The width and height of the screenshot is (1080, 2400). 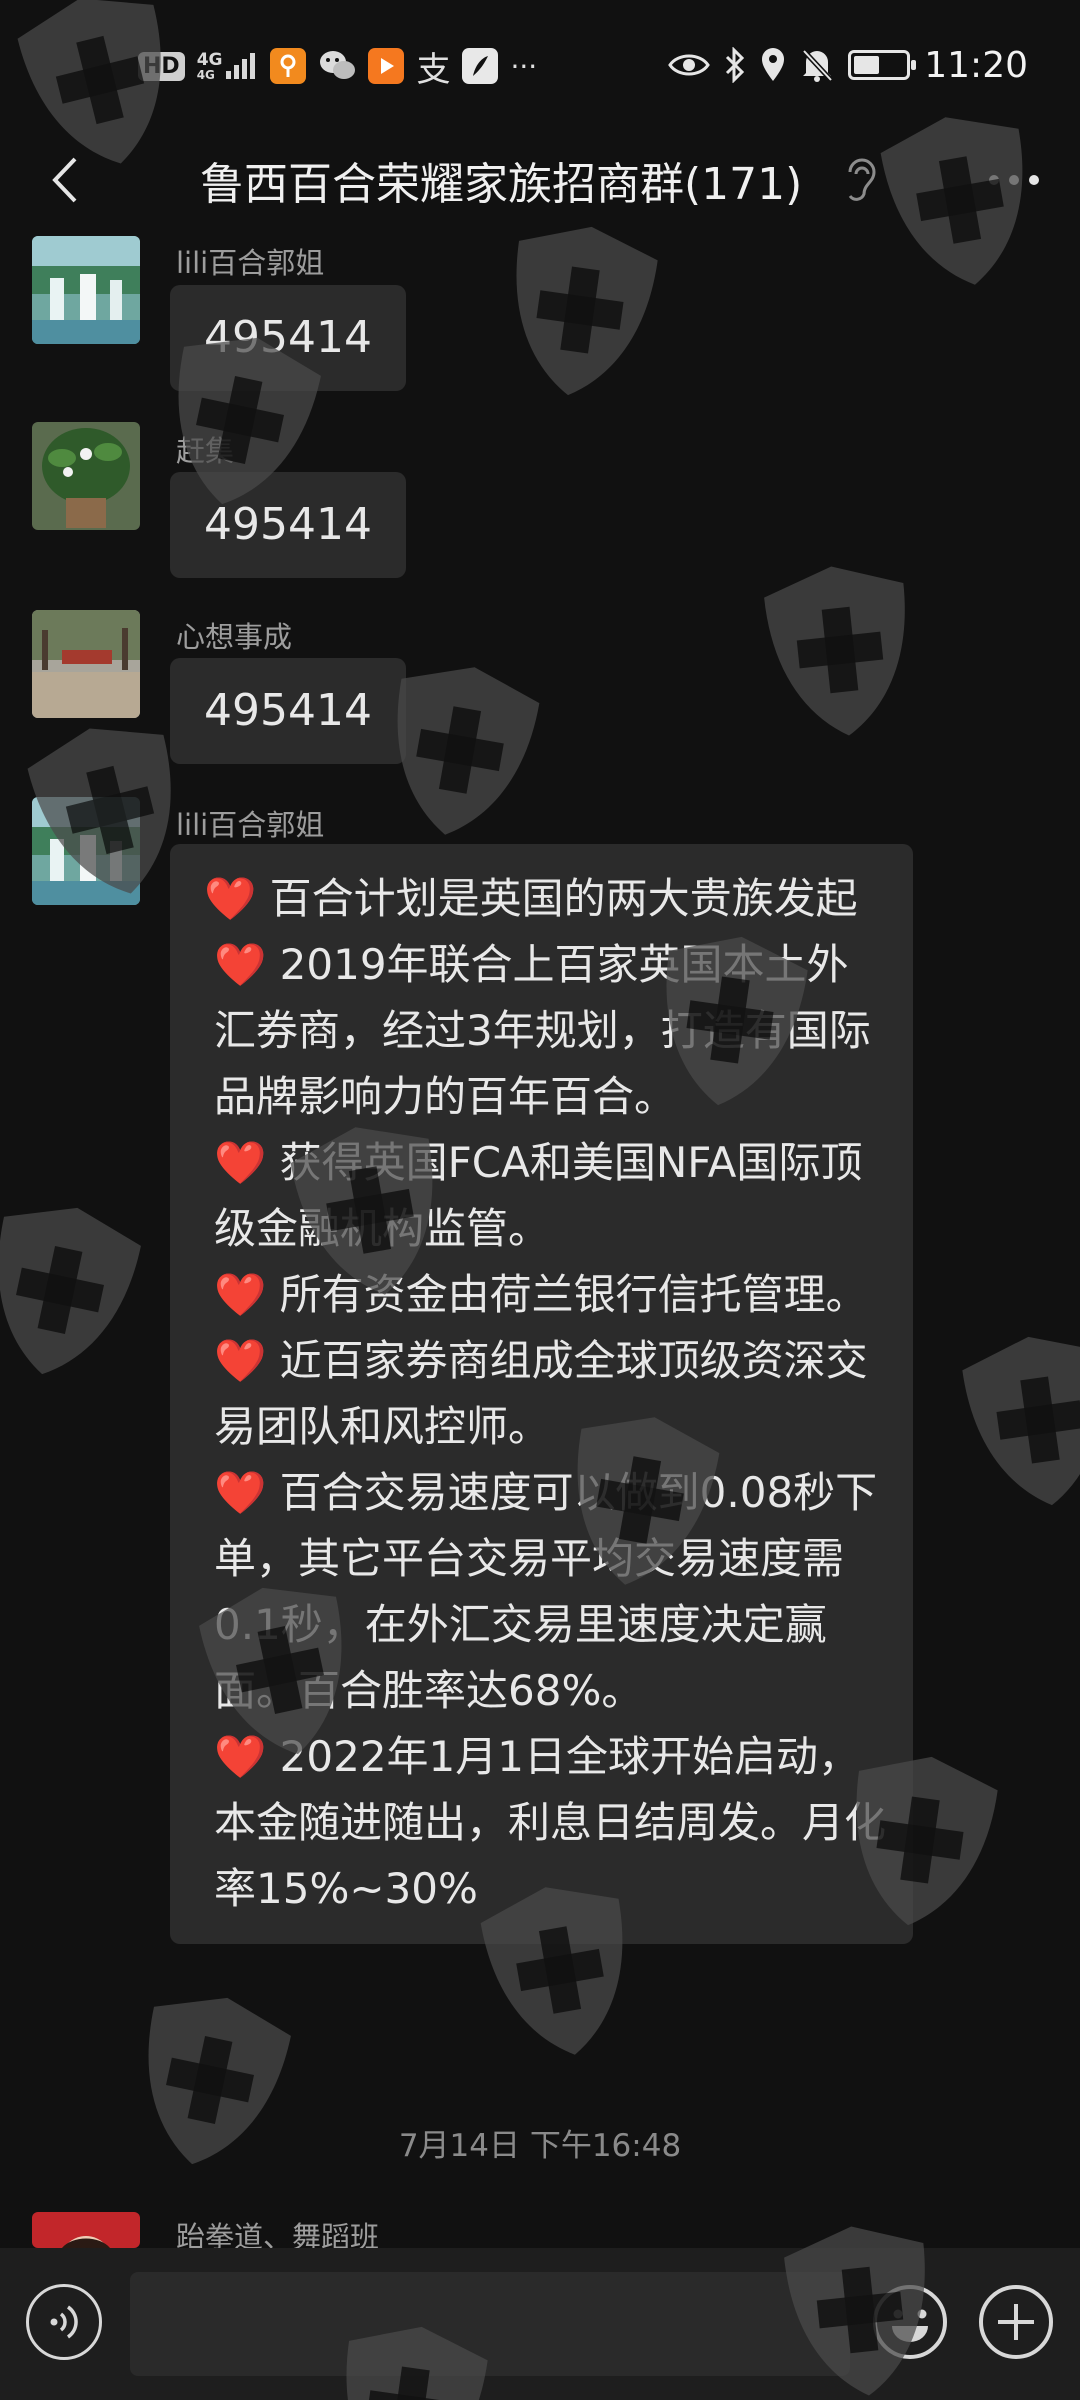 What do you see at coordinates (161, 66) in the screenshot?
I see `hd-badge: HD` at bounding box center [161, 66].